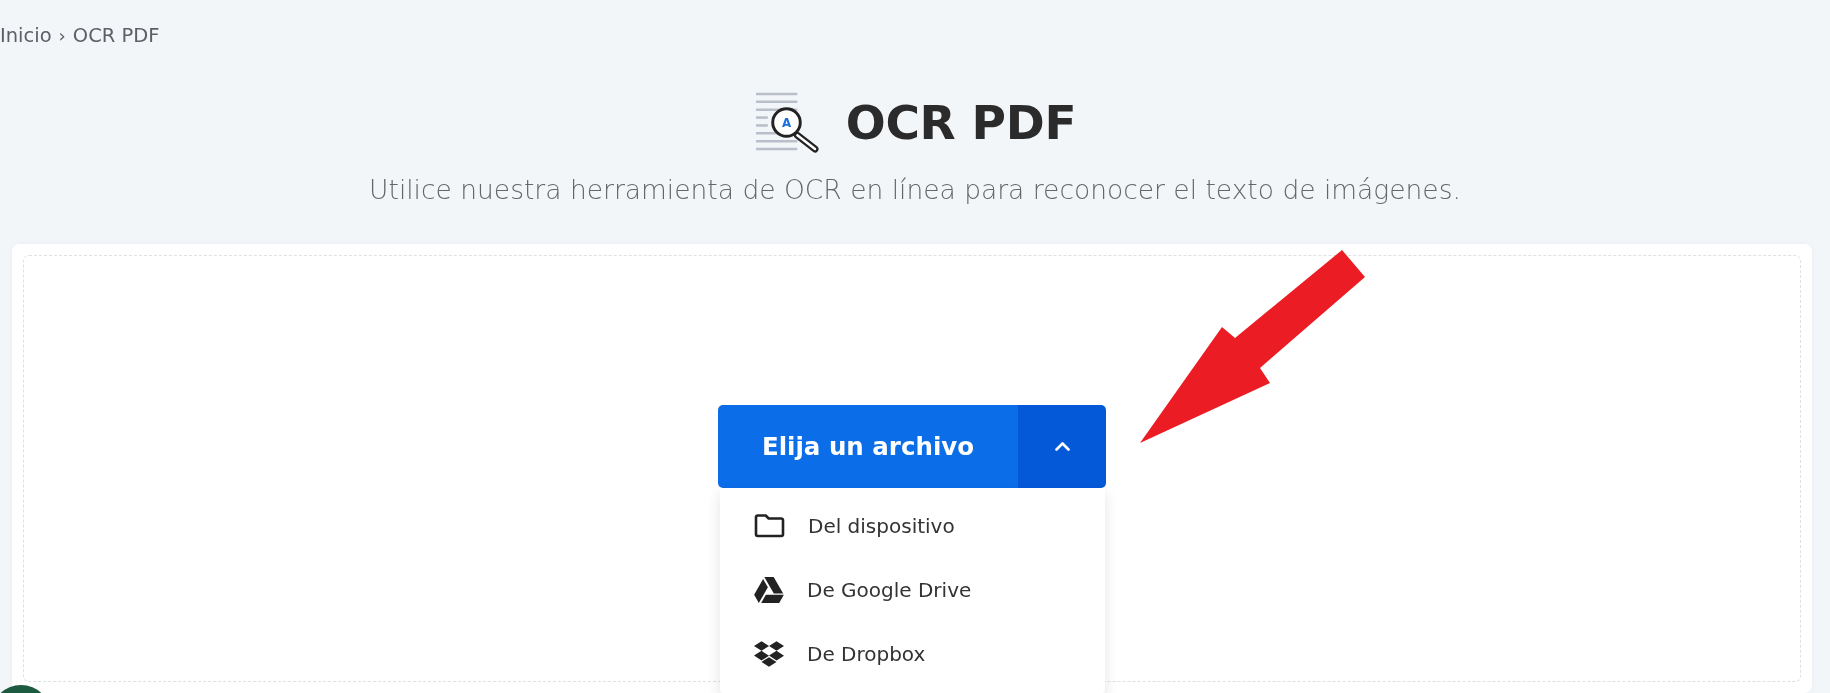 The height and width of the screenshot is (693, 1830). Describe the element at coordinates (961, 122) in the screenshot. I see `page-title: OCR PDF` at that location.